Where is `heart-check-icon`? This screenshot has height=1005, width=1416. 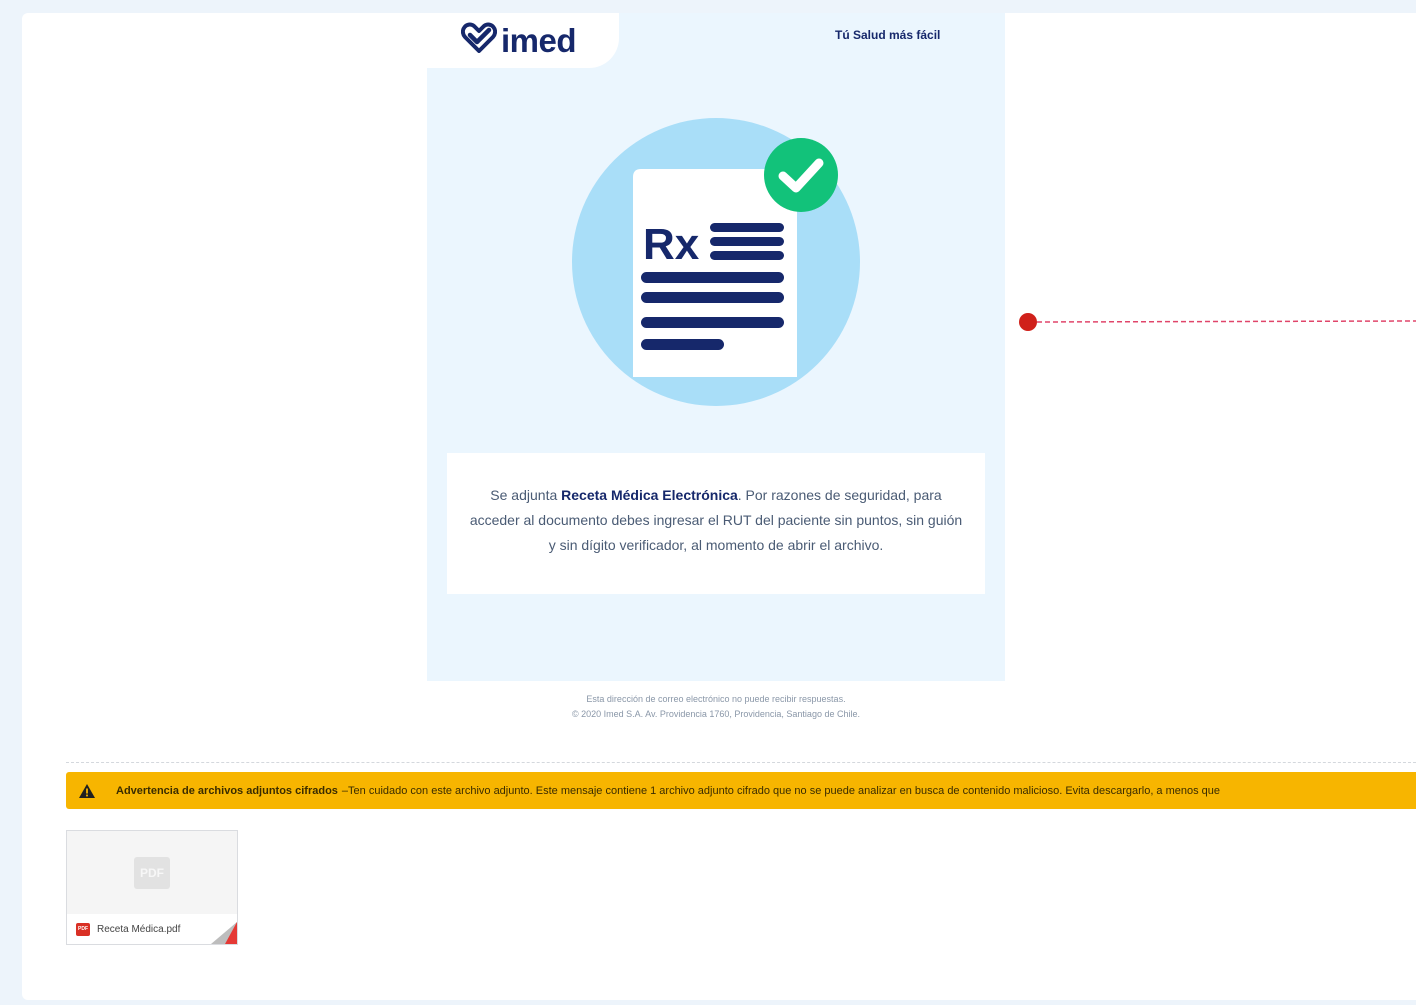 heart-check-icon is located at coordinates (480, 41).